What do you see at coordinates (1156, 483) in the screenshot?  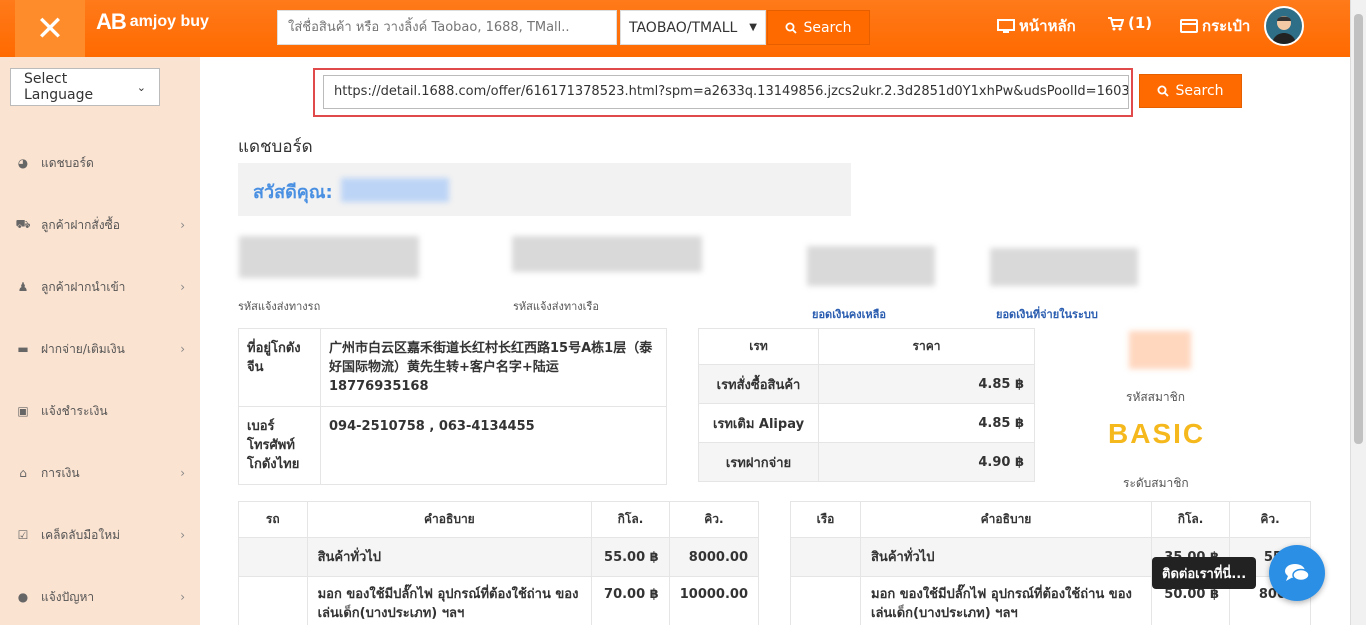 I see `member-level-label: ระดับสมาชิก` at bounding box center [1156, 483].